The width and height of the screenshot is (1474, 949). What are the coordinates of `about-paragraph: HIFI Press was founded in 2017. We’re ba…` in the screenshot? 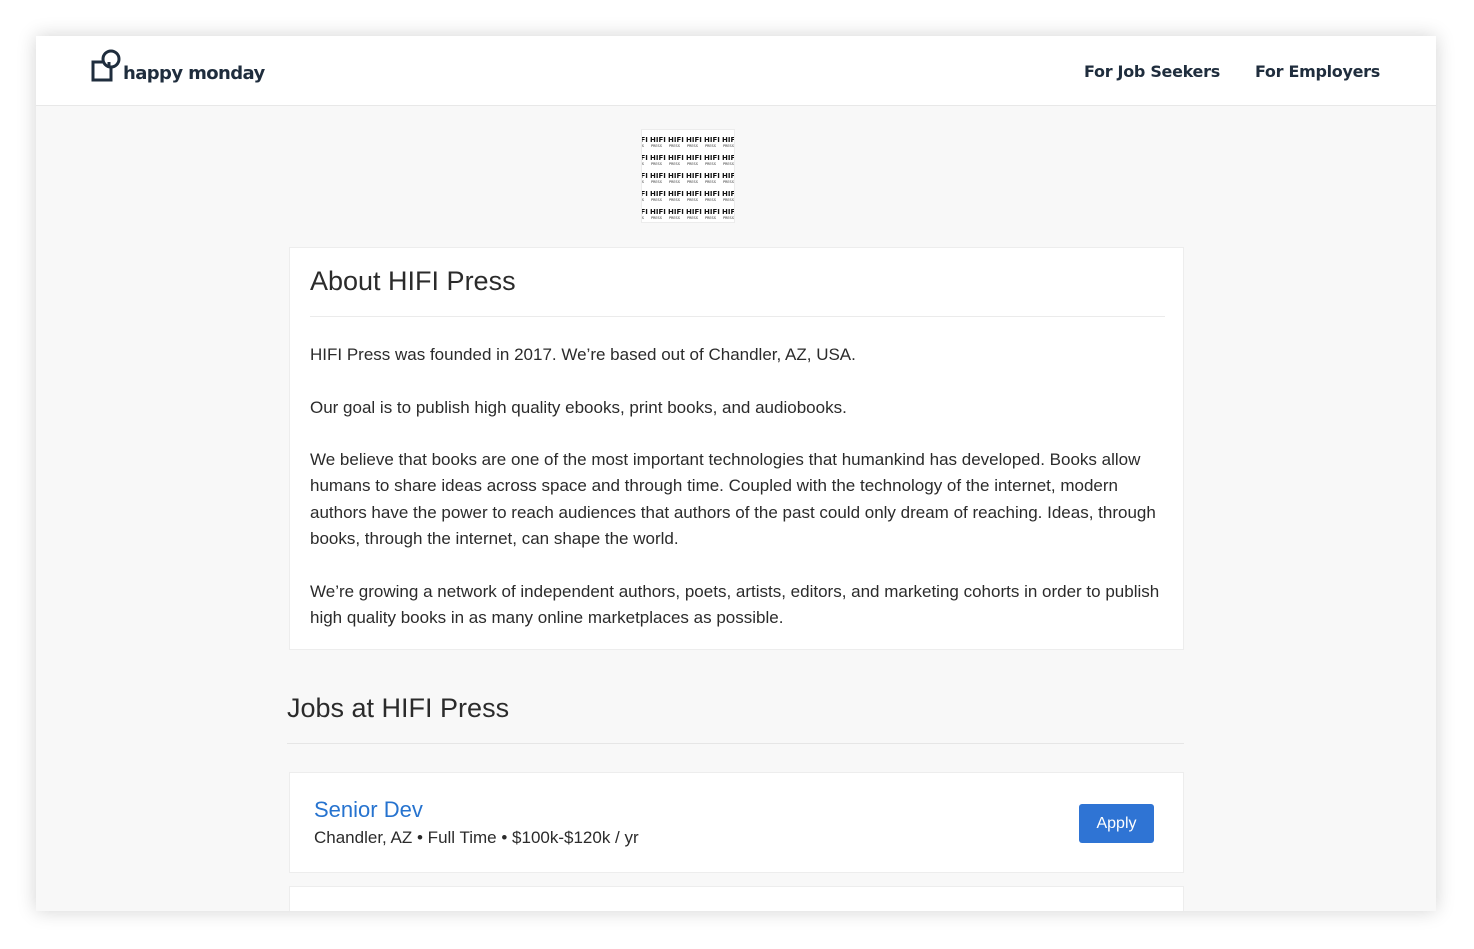 It's located at (583, 354).